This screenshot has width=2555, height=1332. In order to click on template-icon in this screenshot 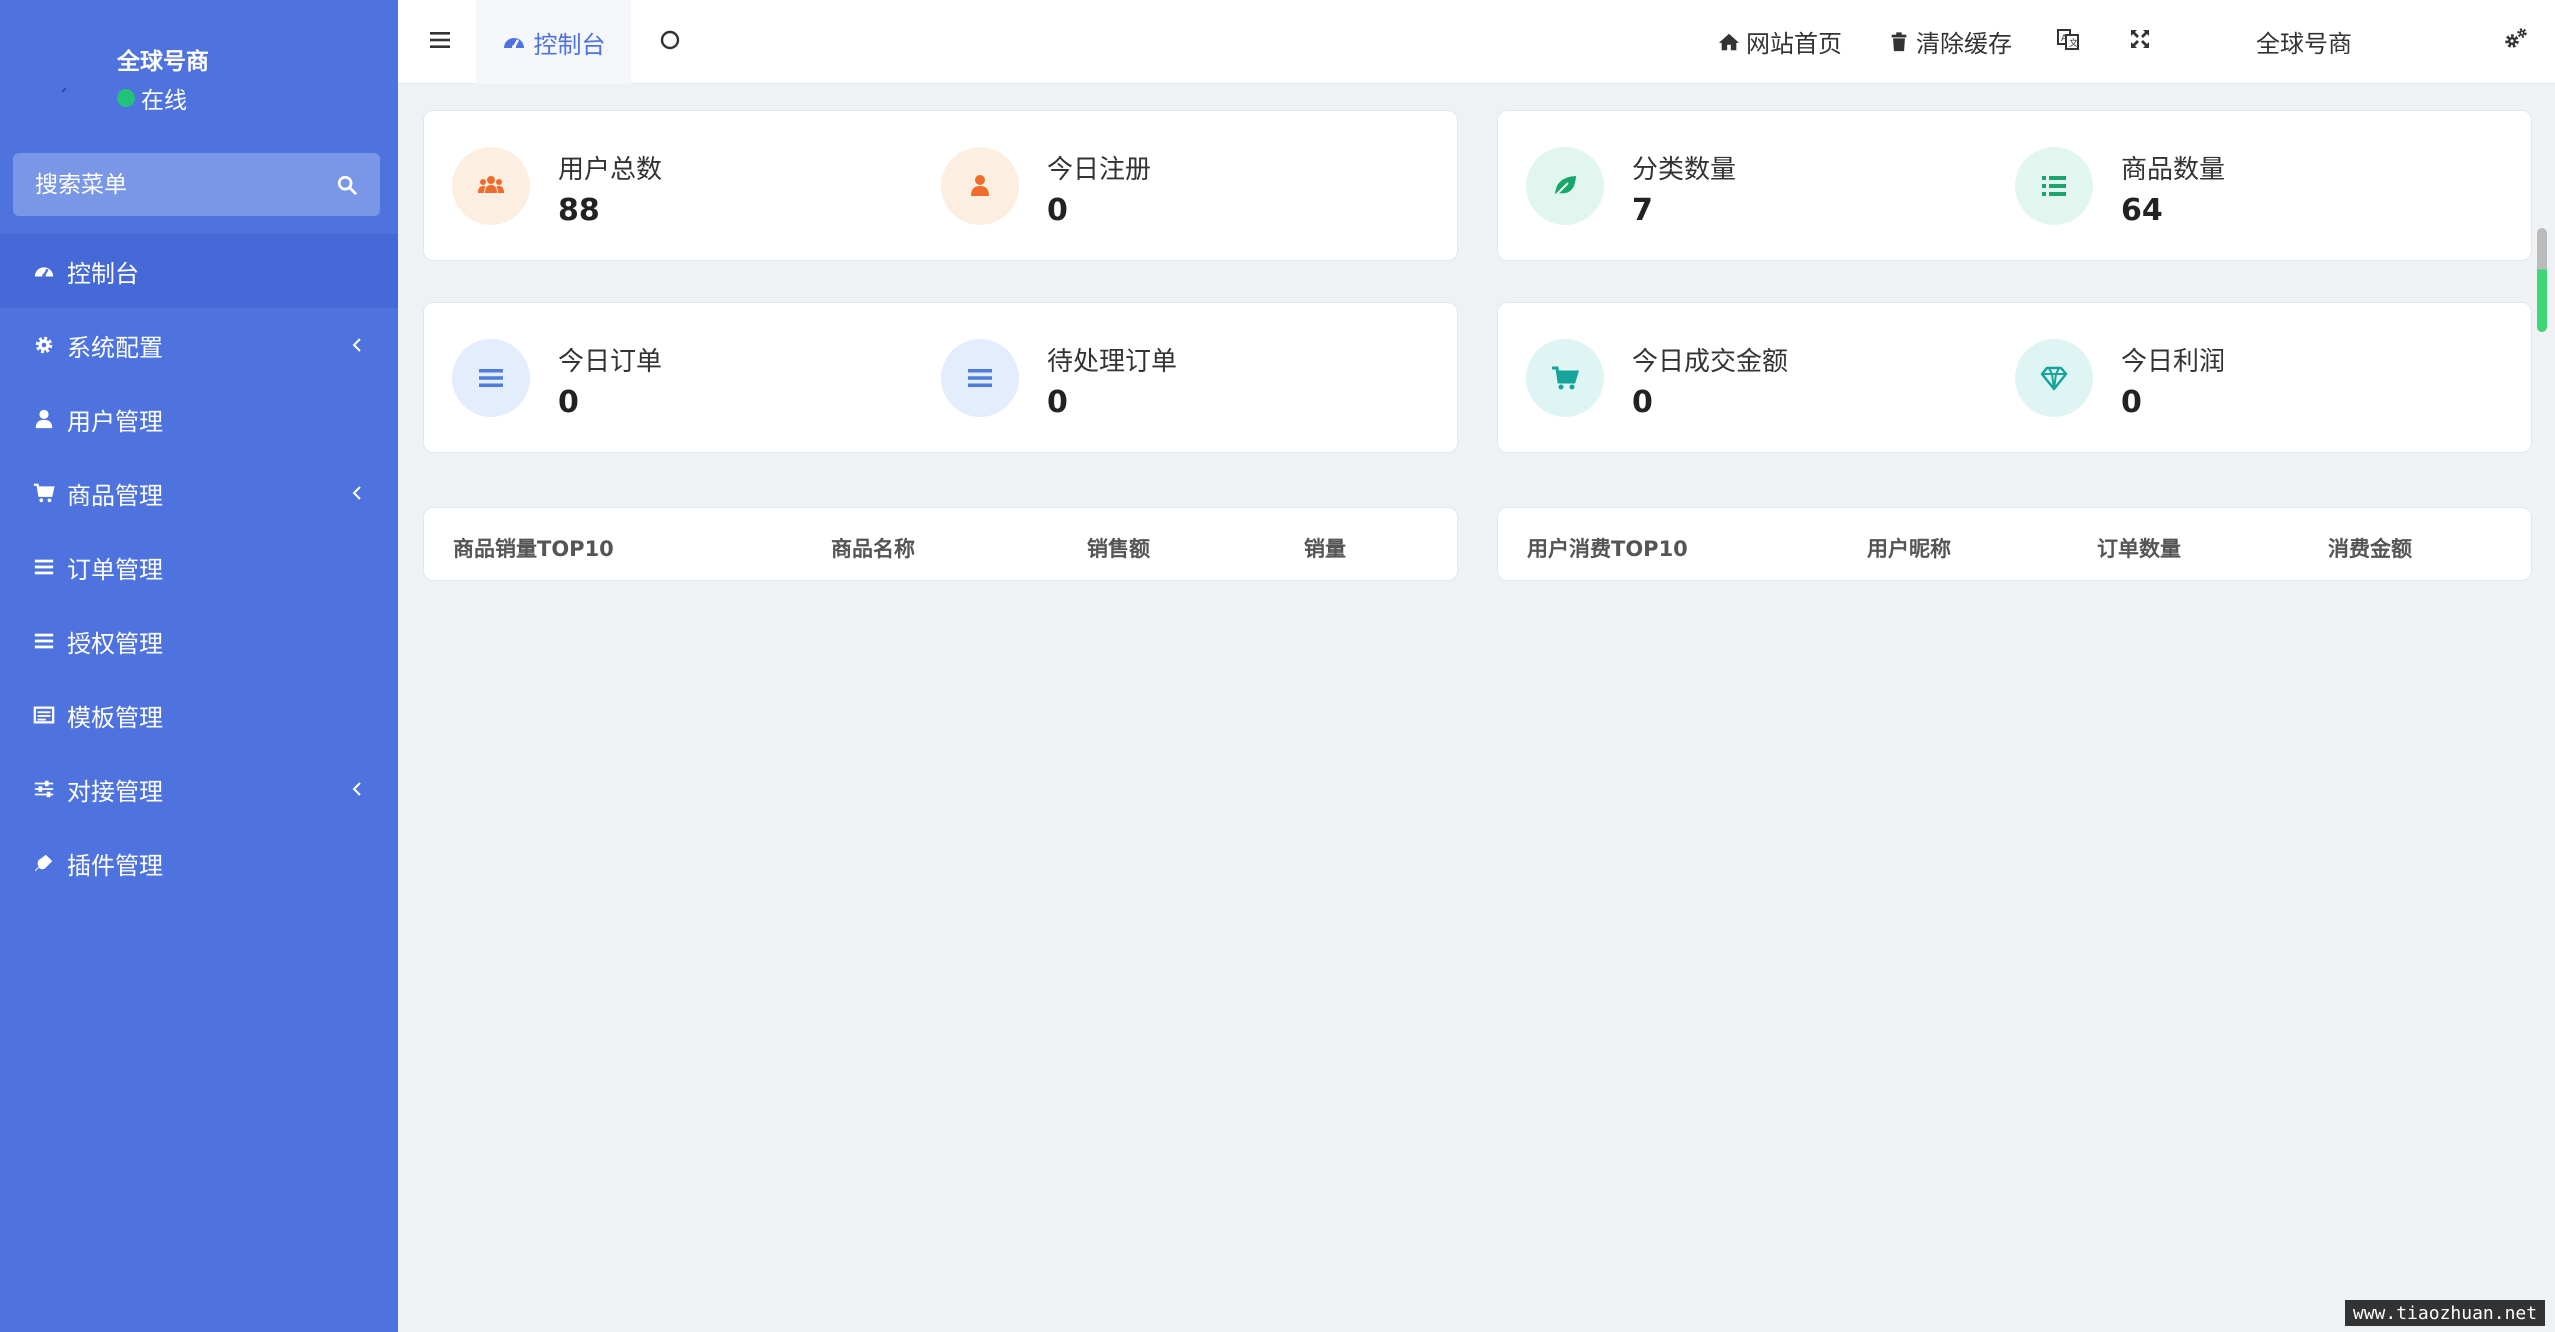, I will do `click(44, 715)`.